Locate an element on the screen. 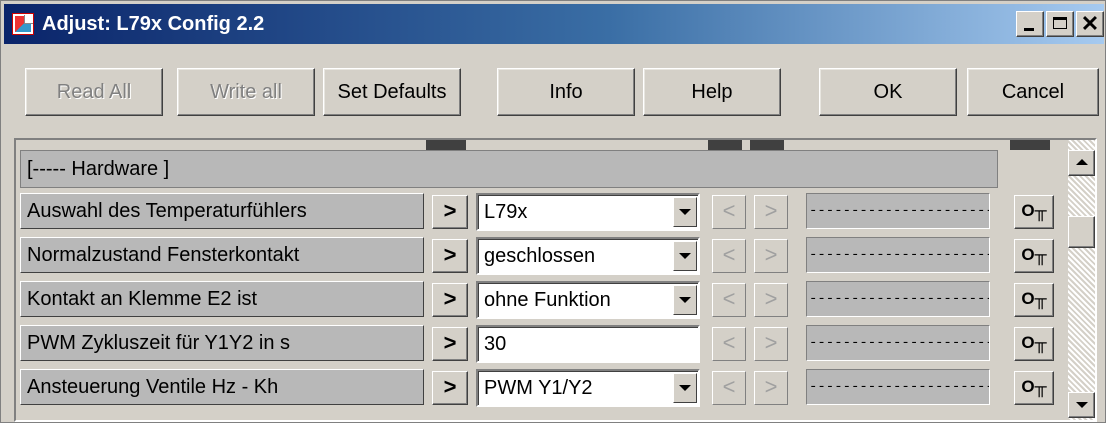  param-label: Auswahl des Temperaturfühlers is located at coordinates (222, 211).